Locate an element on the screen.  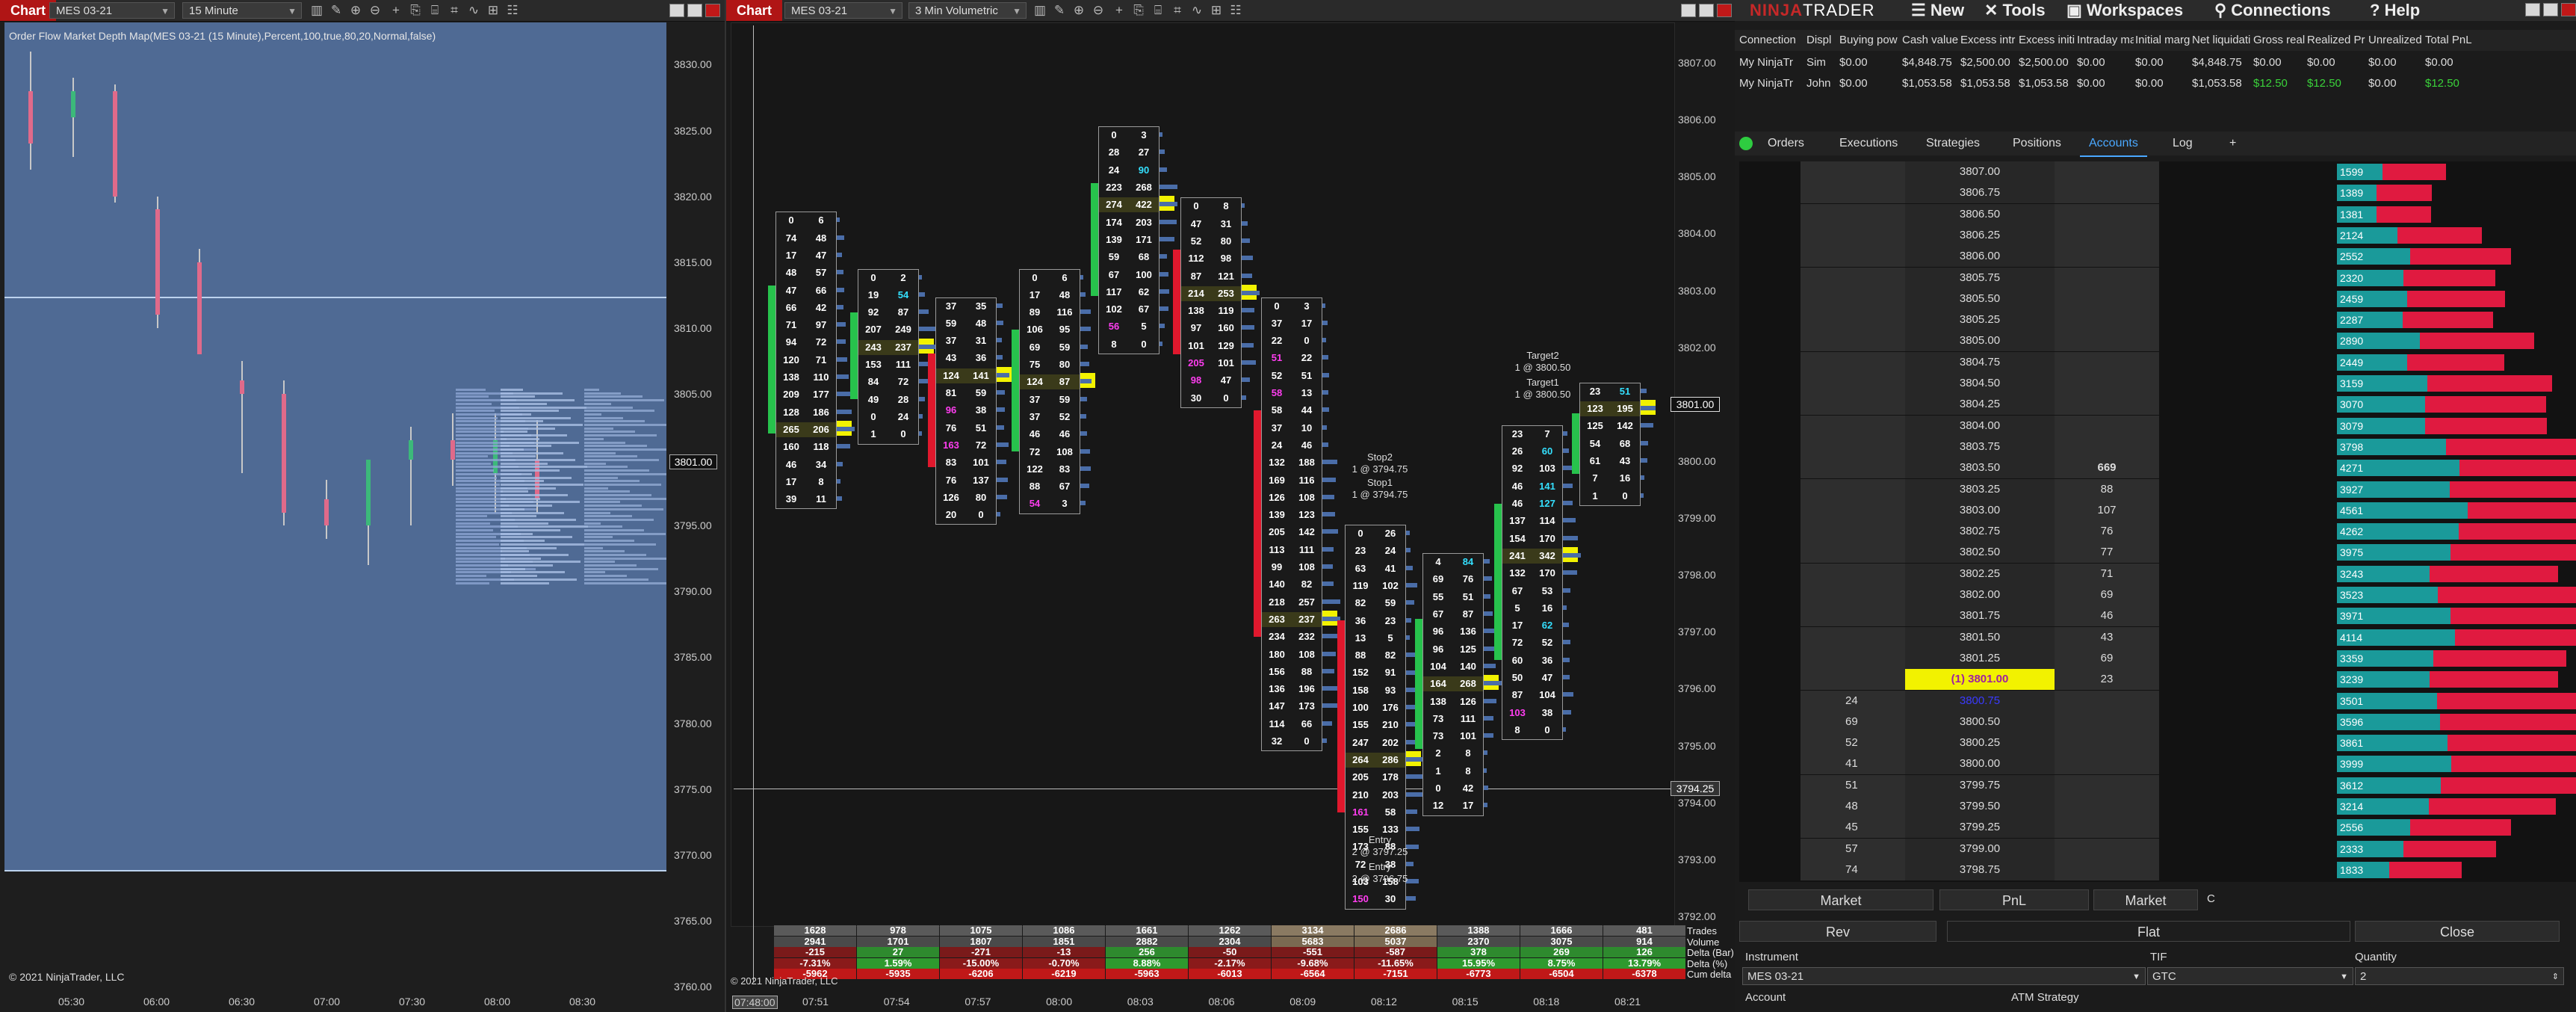
menu-connections: ⚲ Connections is located at coordinates (2272, 10).